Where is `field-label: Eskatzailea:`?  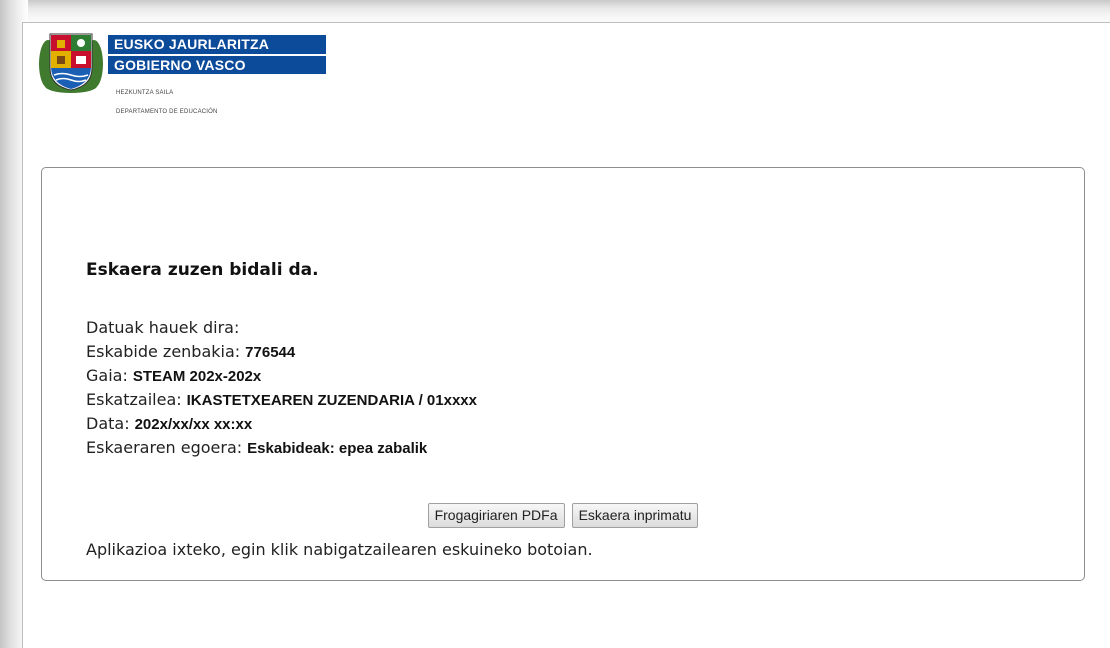
field-label: Eskatzailea: is located at coordinates (134, 399).